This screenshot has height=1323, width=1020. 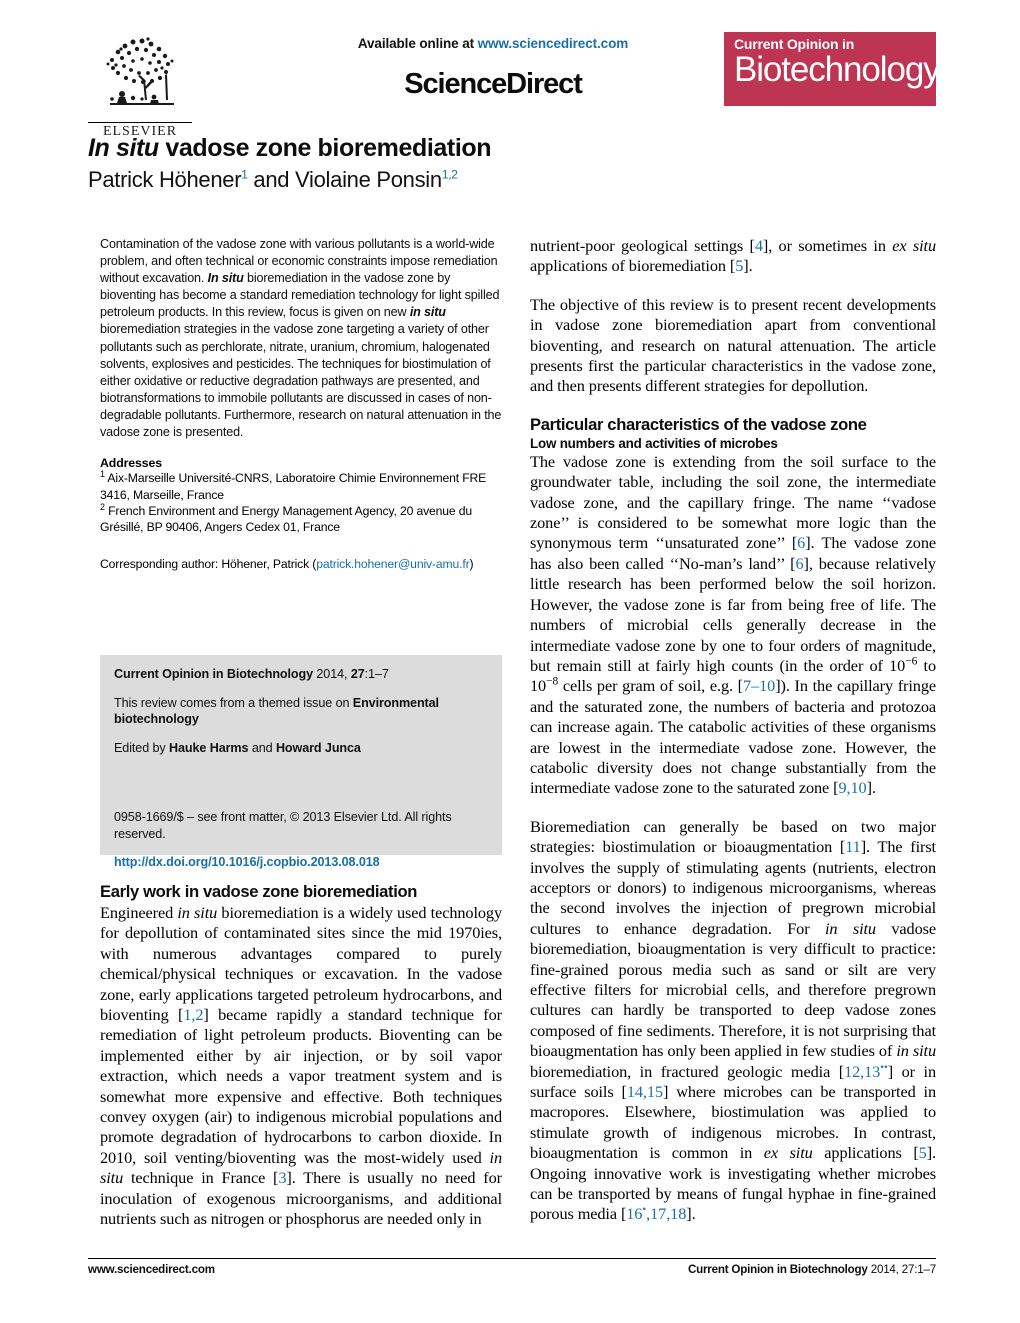 I want to click on citation-ref-6b: 6, so click(x=799, y=563).